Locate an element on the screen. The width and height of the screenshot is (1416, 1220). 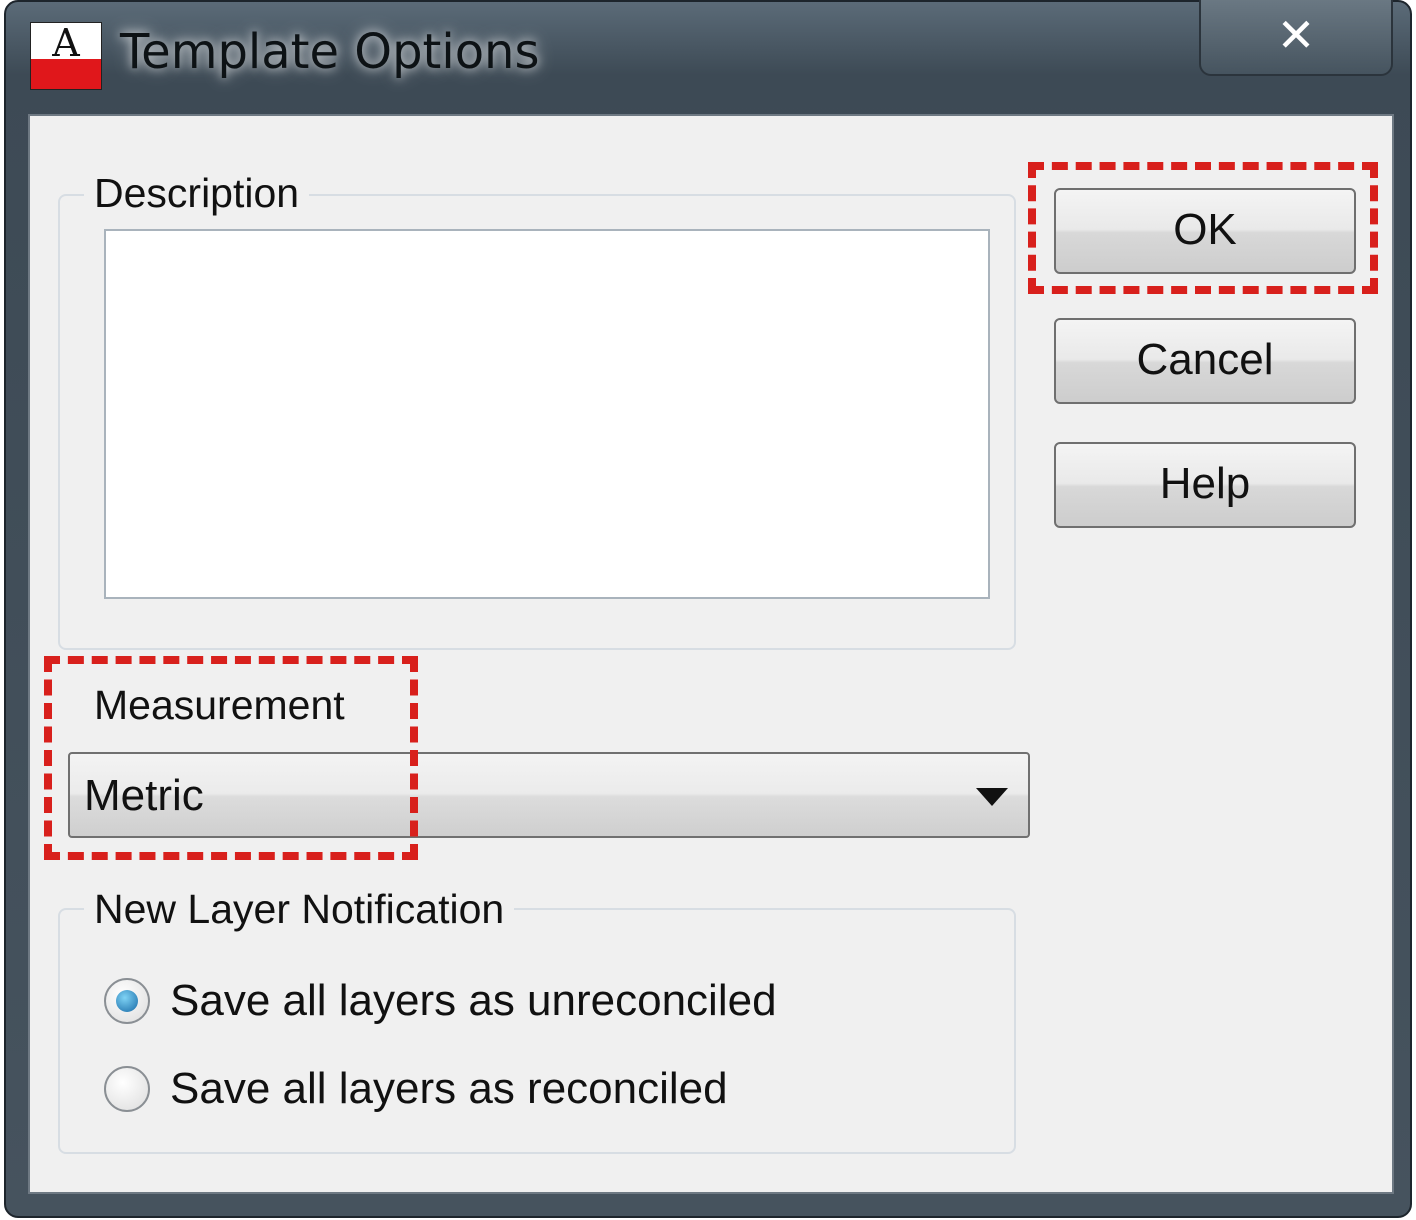
radio-label-unreconciled: Save all layers as unreconciled is located at coordinates (473, 1000).